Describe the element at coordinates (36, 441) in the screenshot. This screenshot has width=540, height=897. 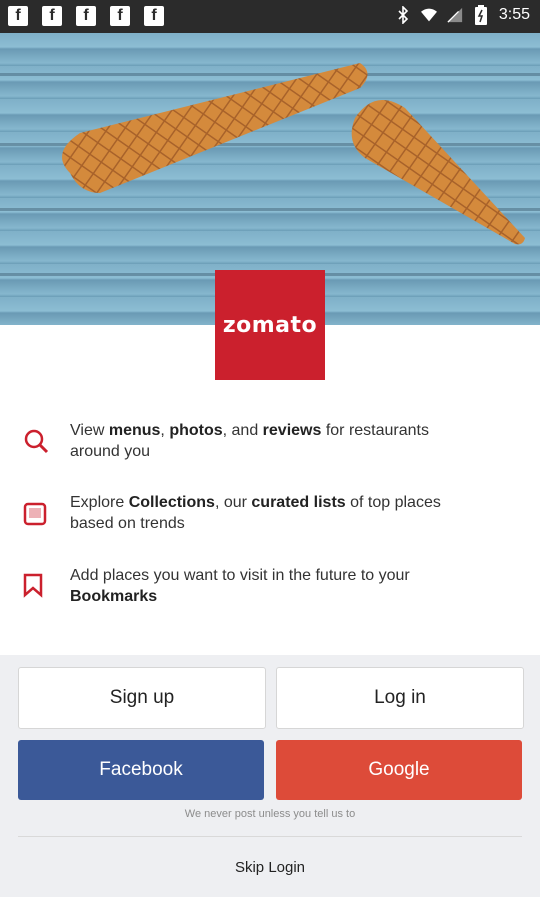
I see `search-icon` at that location.